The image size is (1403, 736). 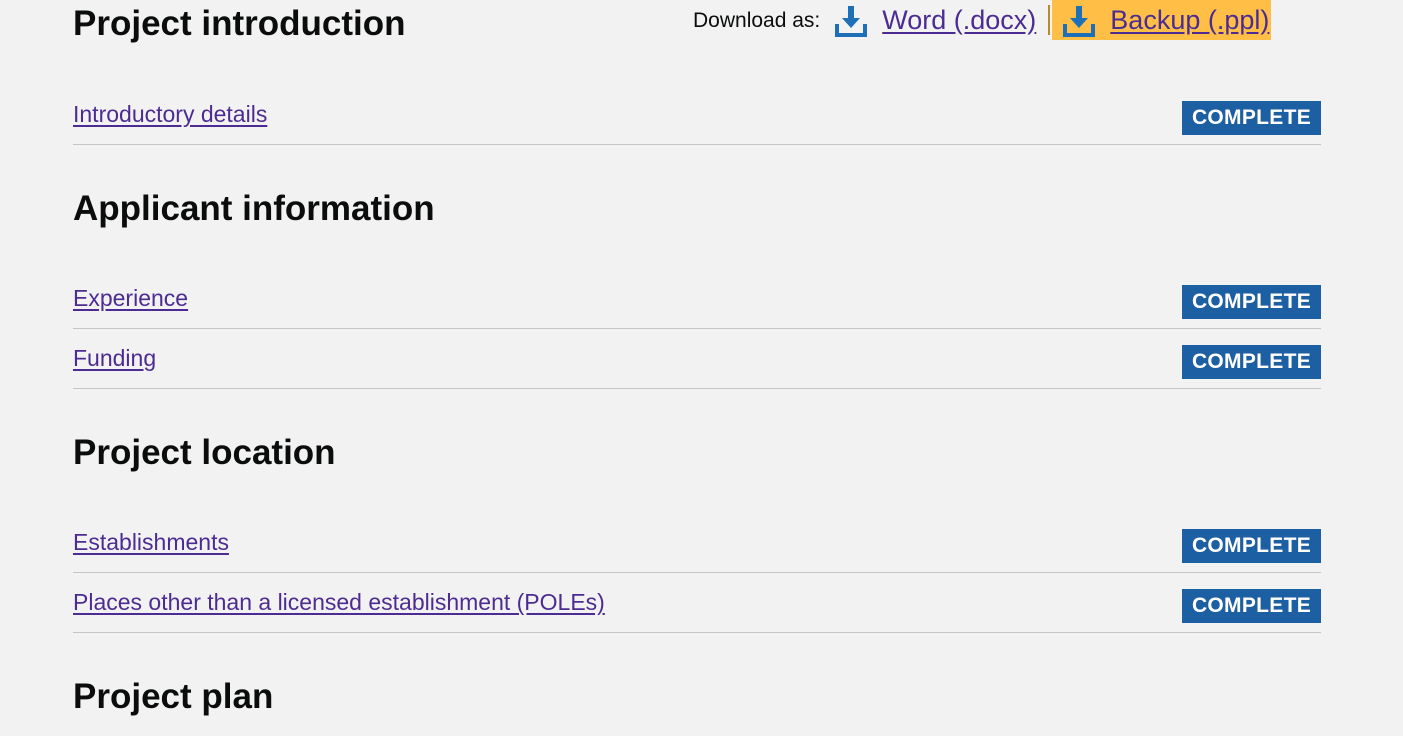 I want to click on download-backup-label: Backup (.ppl), so click(x=1190, y=19).